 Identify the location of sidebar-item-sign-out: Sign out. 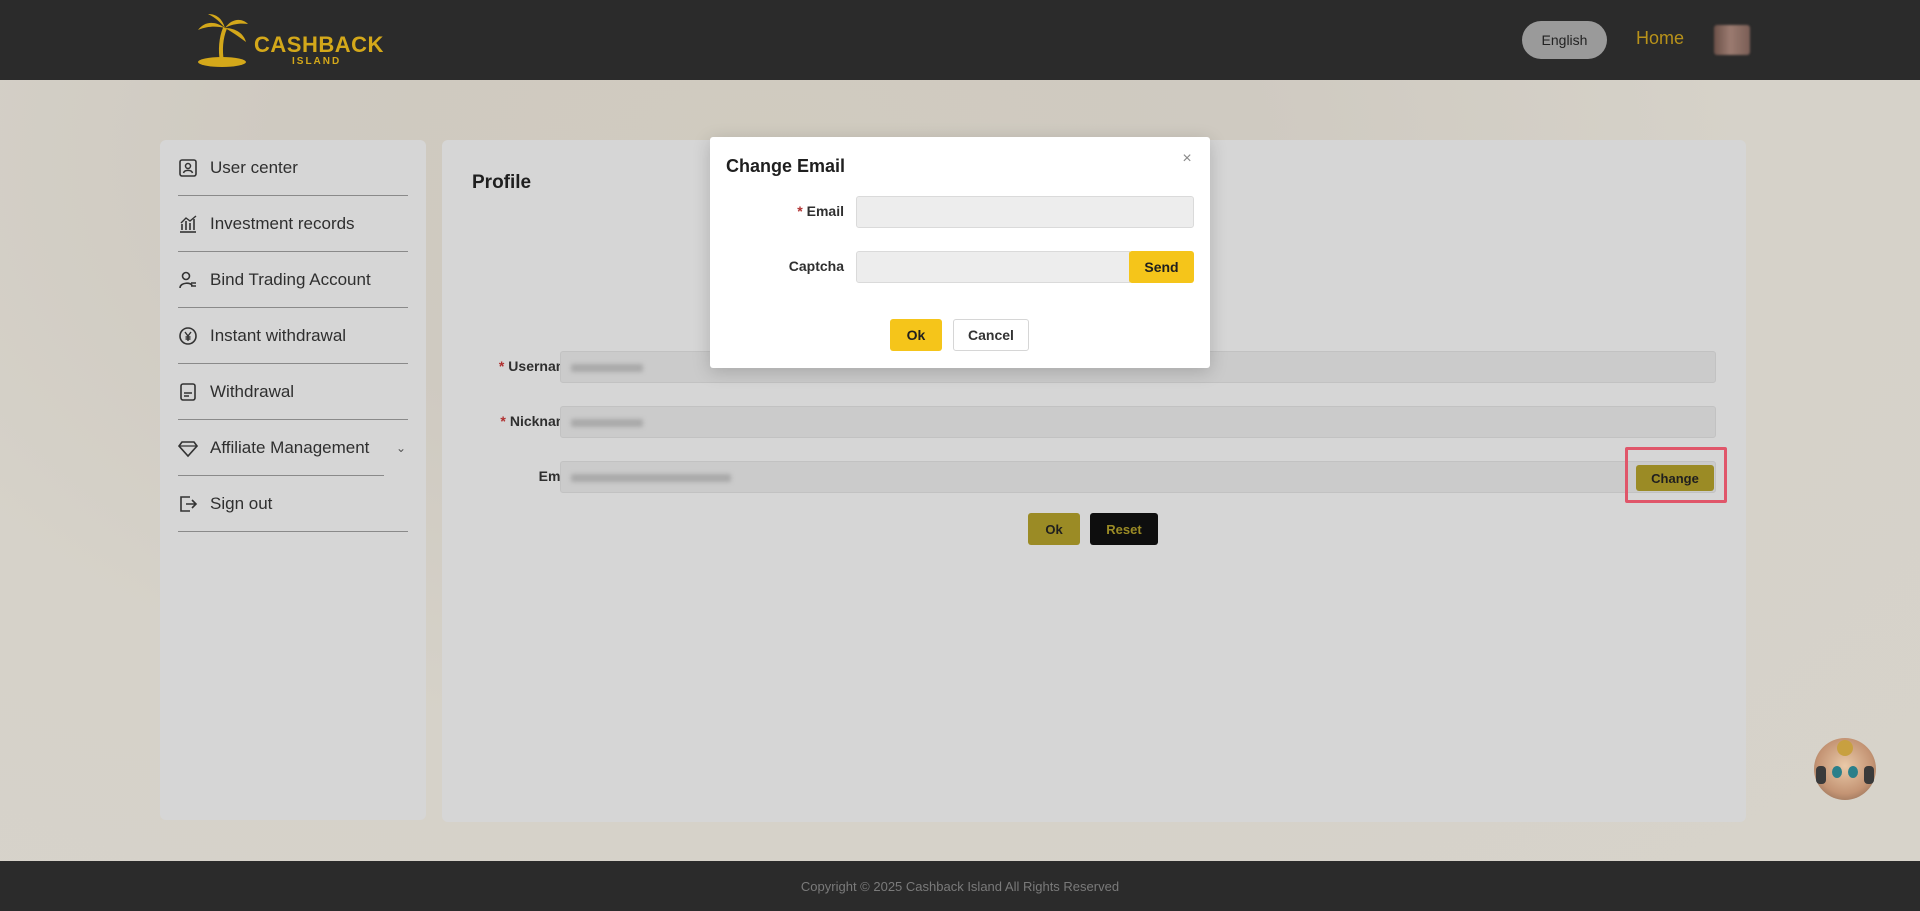
(293, 504).